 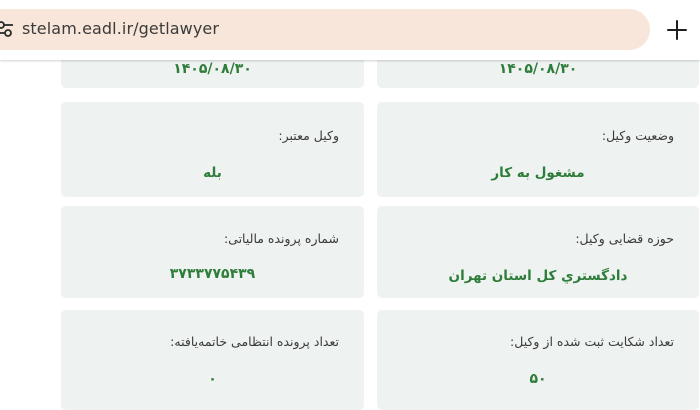 I want to click on disciplinary-value: ۰, so click(x=212, y=379).